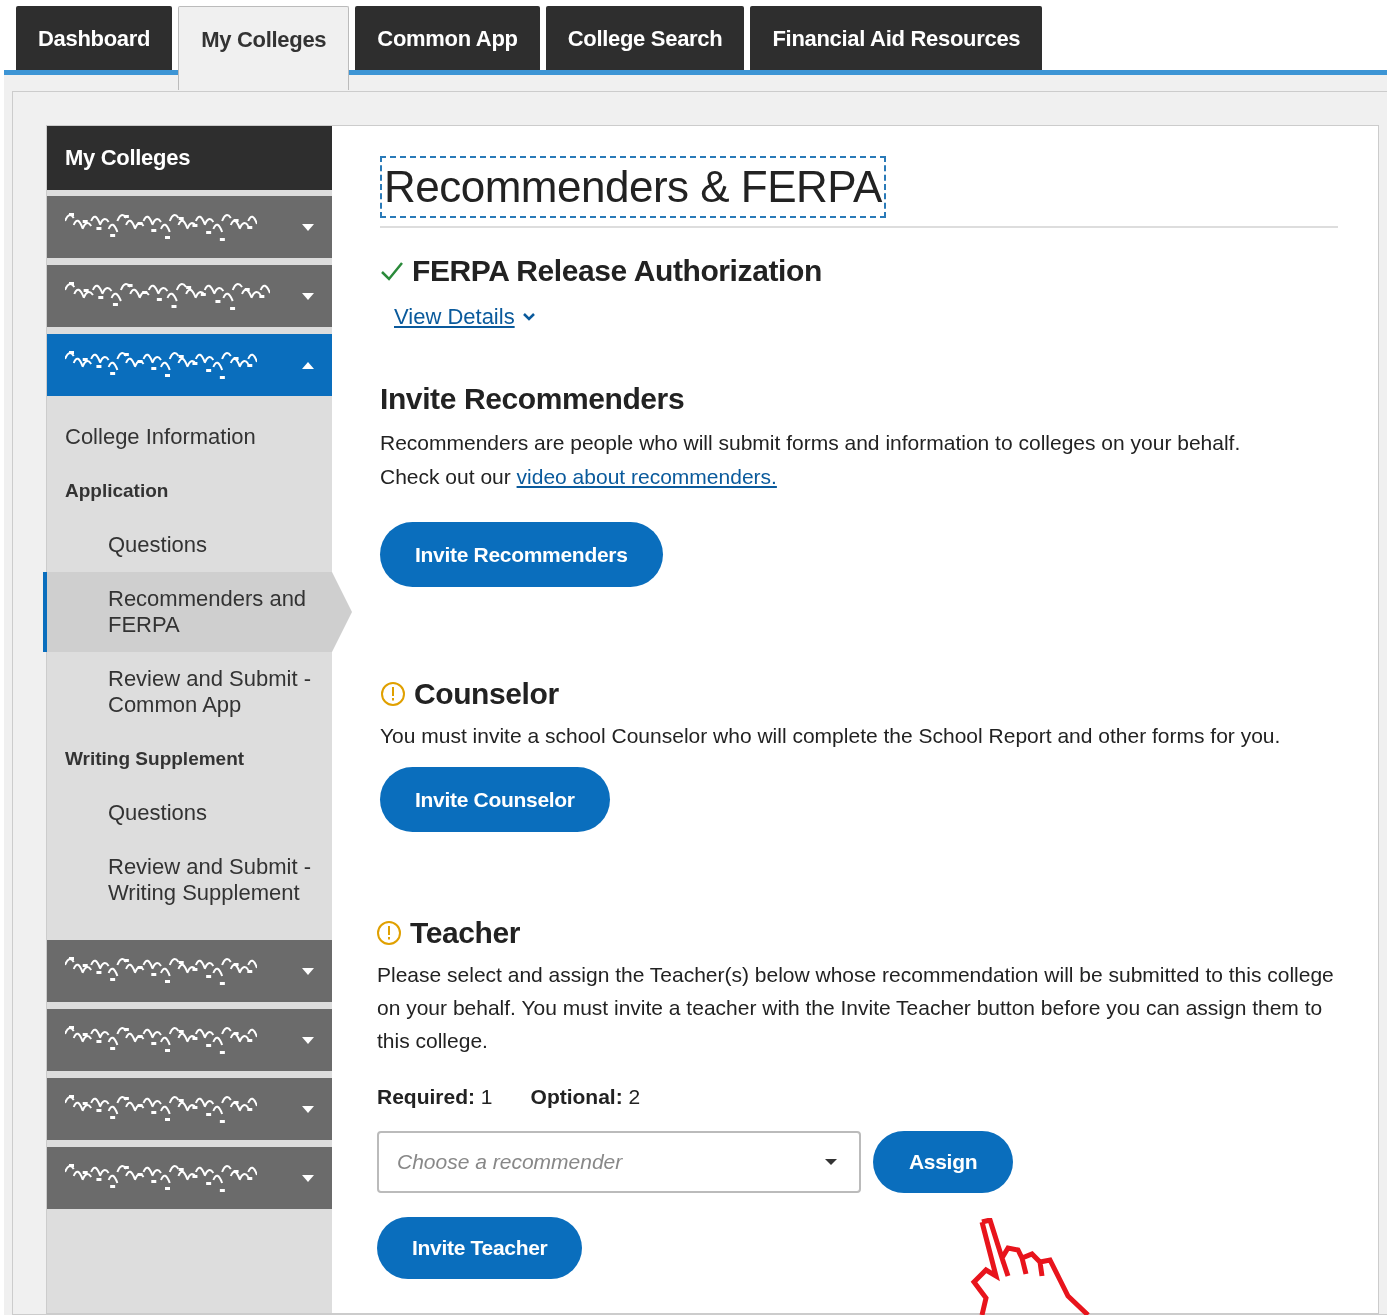 The image size is (1387, 1315). Describe the element at coordinates (465, 933) in the screenshot. I see `section-heading: Teacher` at that location.